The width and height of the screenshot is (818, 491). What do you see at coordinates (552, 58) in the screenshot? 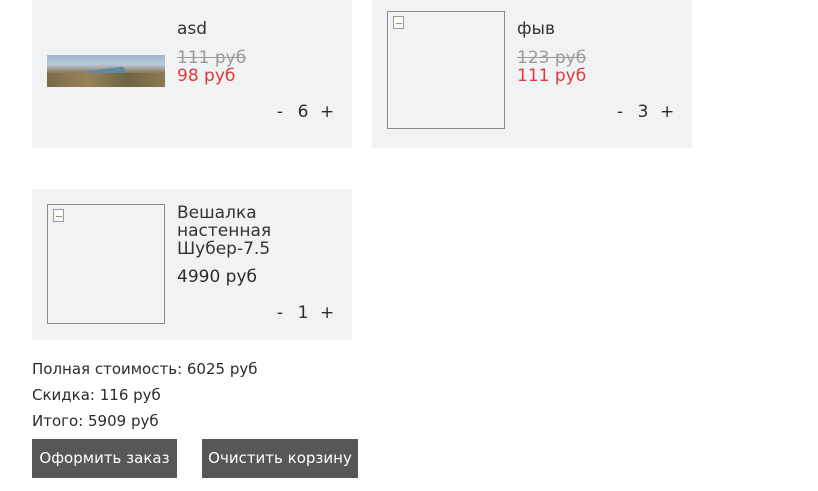
I see `old-price: 123 руб` at bounding box center [552, 58].